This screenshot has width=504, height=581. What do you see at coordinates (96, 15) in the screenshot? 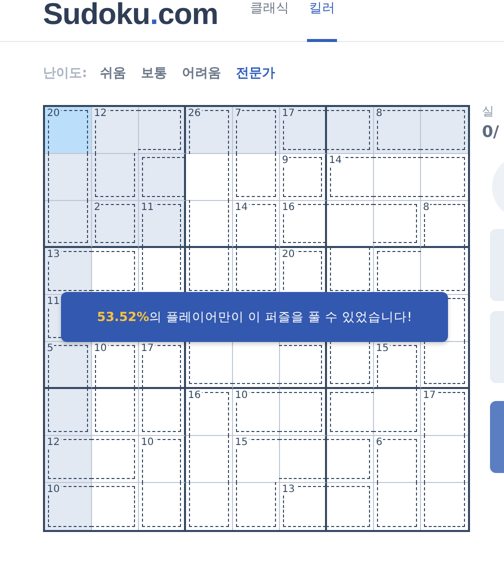
I see `logo-text: Sudoku` at bounding box center [96, 15].